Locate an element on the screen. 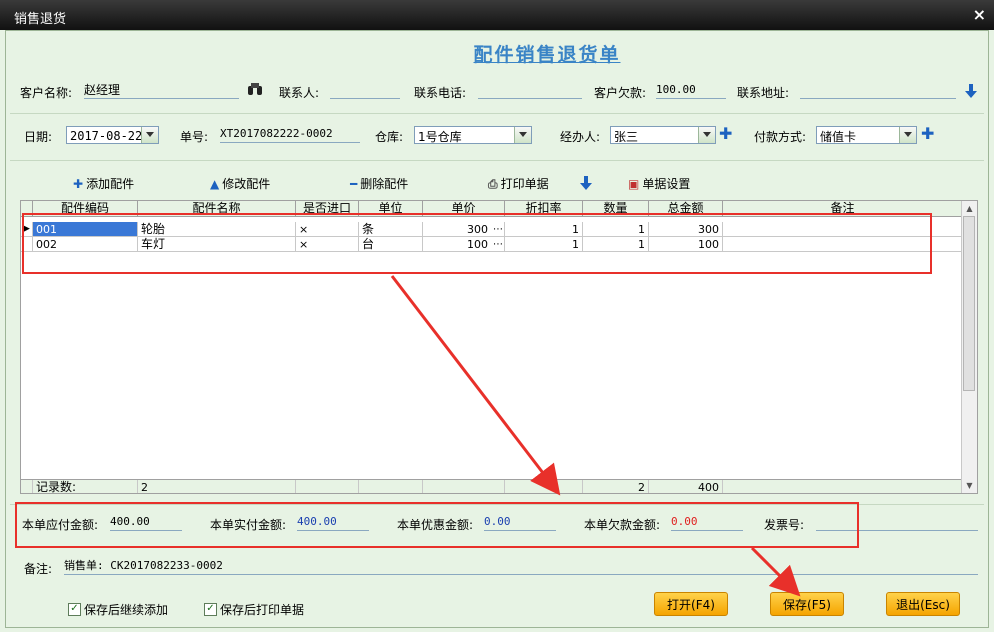 The height and width of the screenshot is (632, 994). annotation-arrow-down is located at coordinates (475, 385).